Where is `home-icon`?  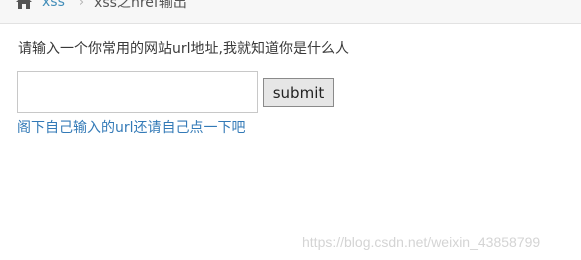 home-icon is located at coordinates (24, 4).